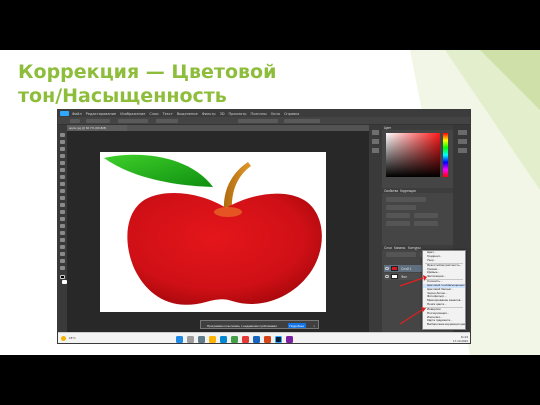  I want to click on file-explorer-icon, so click(212, 339).